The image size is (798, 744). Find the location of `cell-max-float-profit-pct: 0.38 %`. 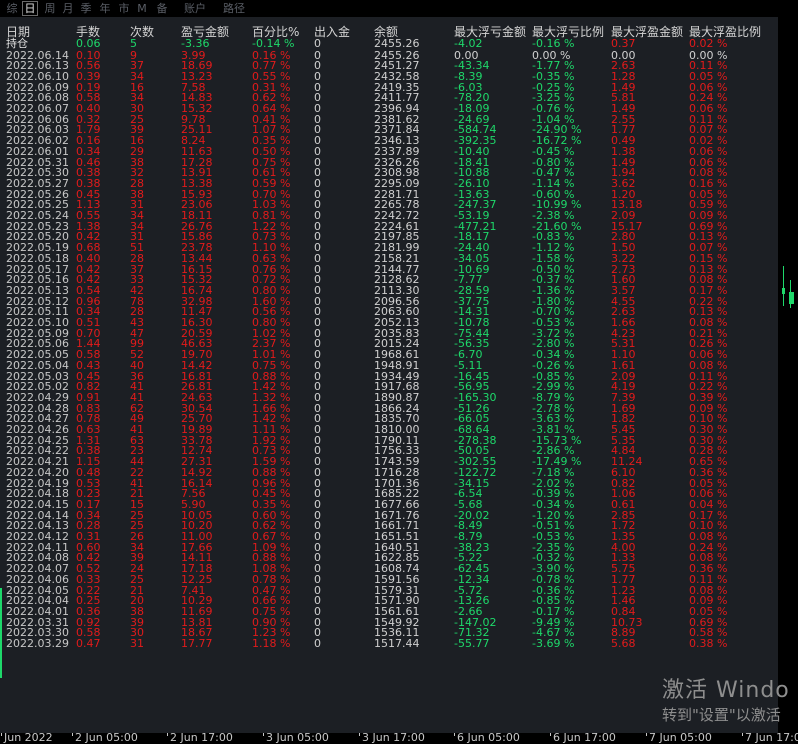

cell-max-float-profit-pct: 0.38 % is located at coordinates (708, 643).